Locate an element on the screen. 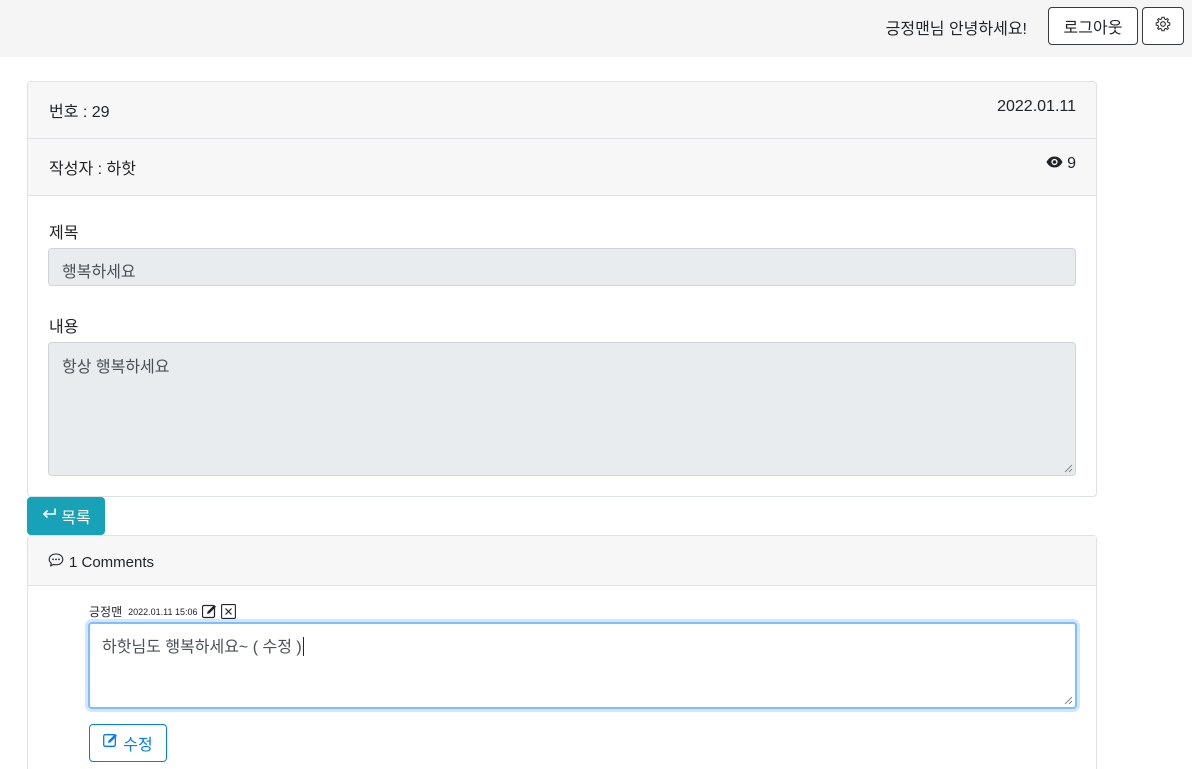 This screenshot has height=769, width=1192. list-button: 목록 is located at coordinates (66, 516).